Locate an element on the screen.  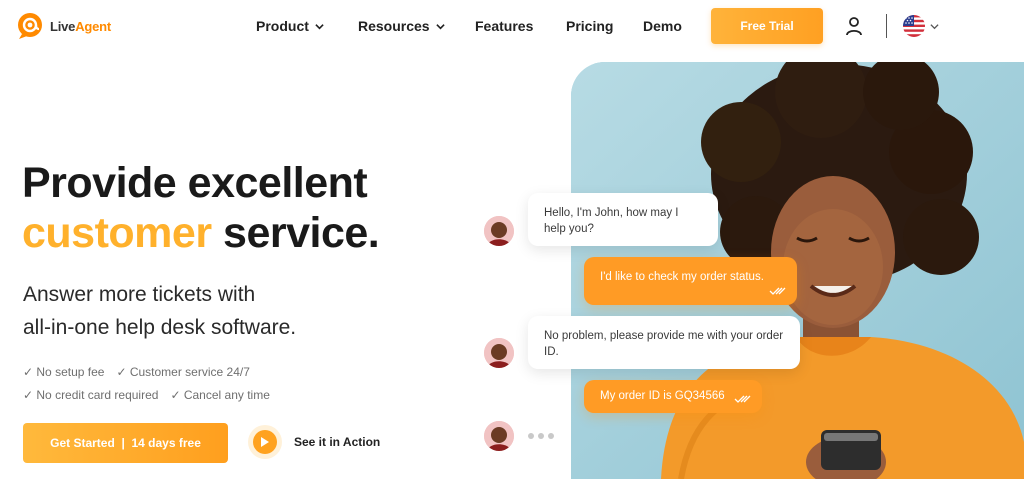
nav-features-label: Features is located at coordinates (504, 26).